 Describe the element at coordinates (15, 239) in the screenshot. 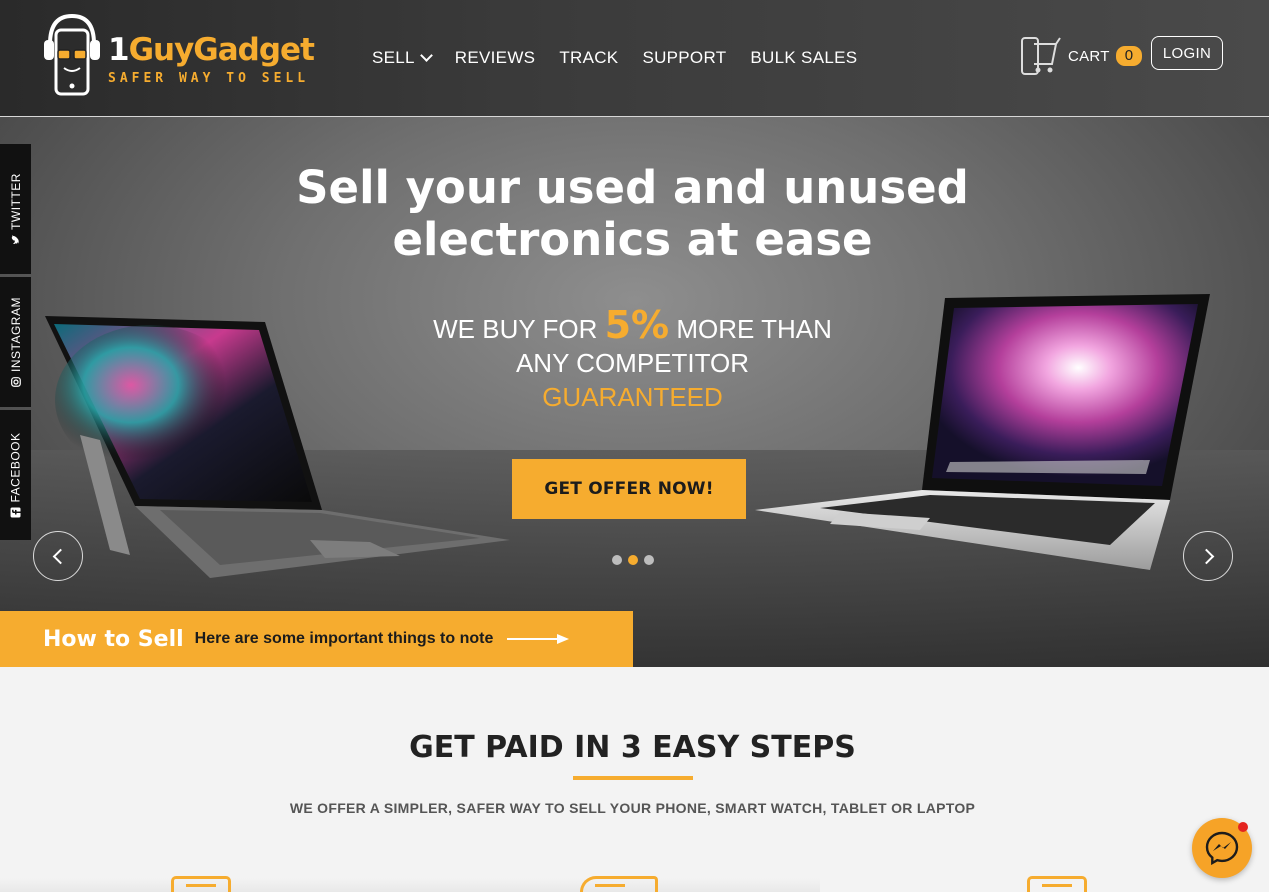

I see `twitter-icon` at that location.